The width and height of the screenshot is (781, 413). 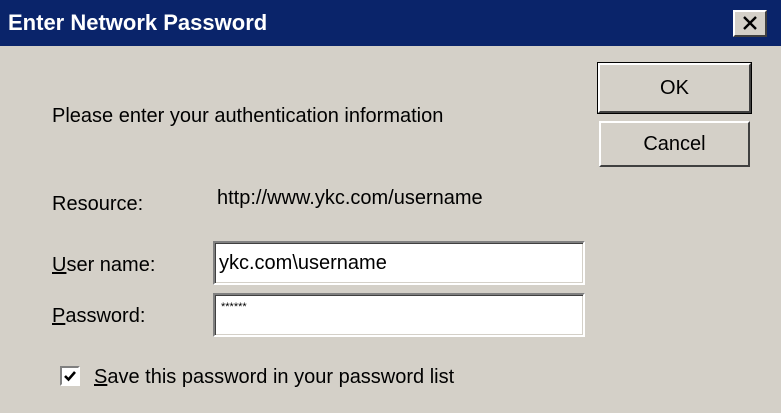 What do you see at coordinates (105, 316) in the screenshot?
I see `password-label-text: assword:` at bounding box center [105, 316].